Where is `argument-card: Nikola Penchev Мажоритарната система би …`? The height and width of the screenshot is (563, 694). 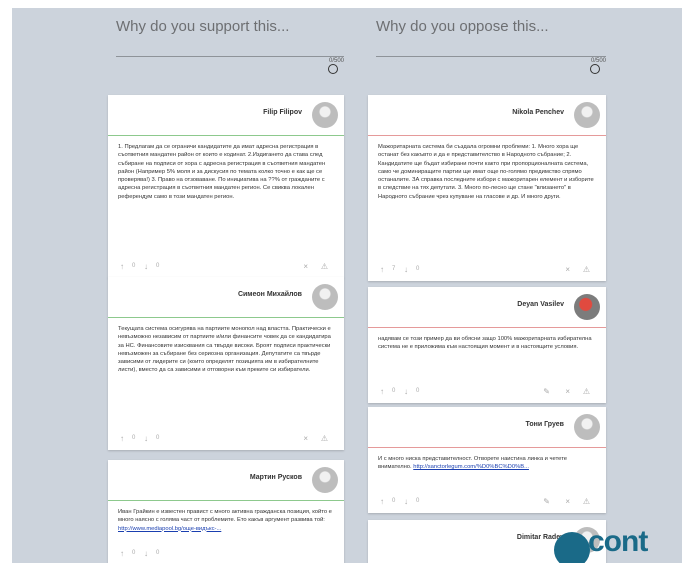
argument-card: Nikola Penchev Мажоритарната система би … is located at coordinates (487, 188).